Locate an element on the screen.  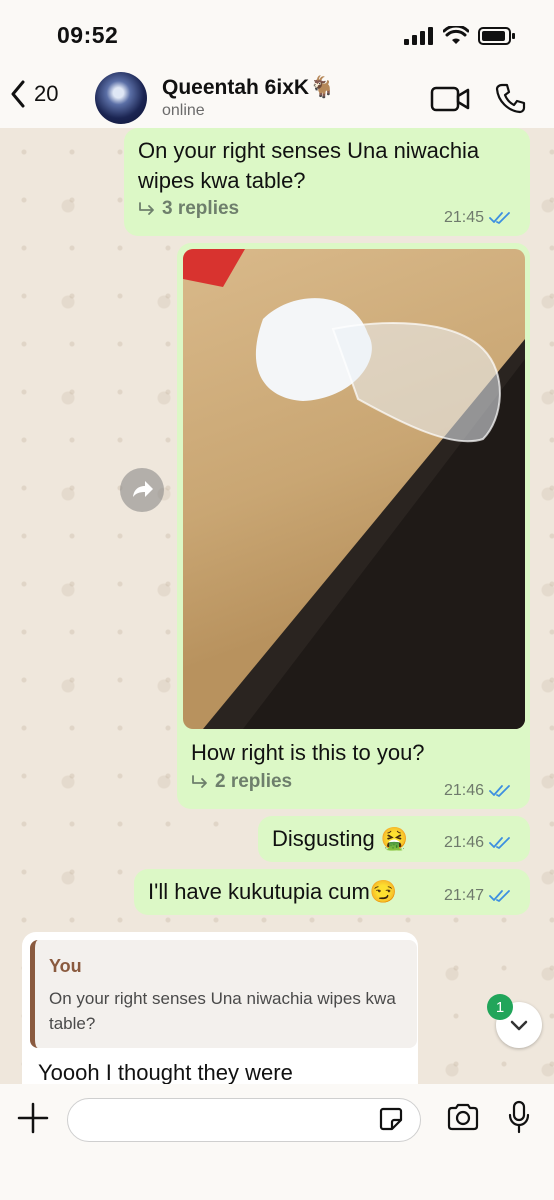
status-bar: 09:52 is located at coordinates (277, 35).